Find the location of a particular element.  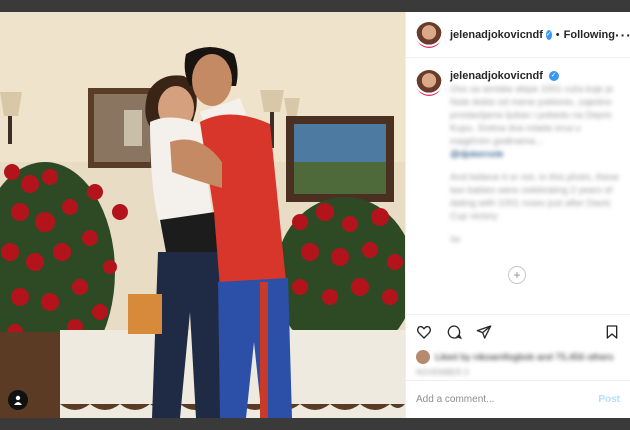

load-more-comments-button: + is located at coordinates (517, 275).